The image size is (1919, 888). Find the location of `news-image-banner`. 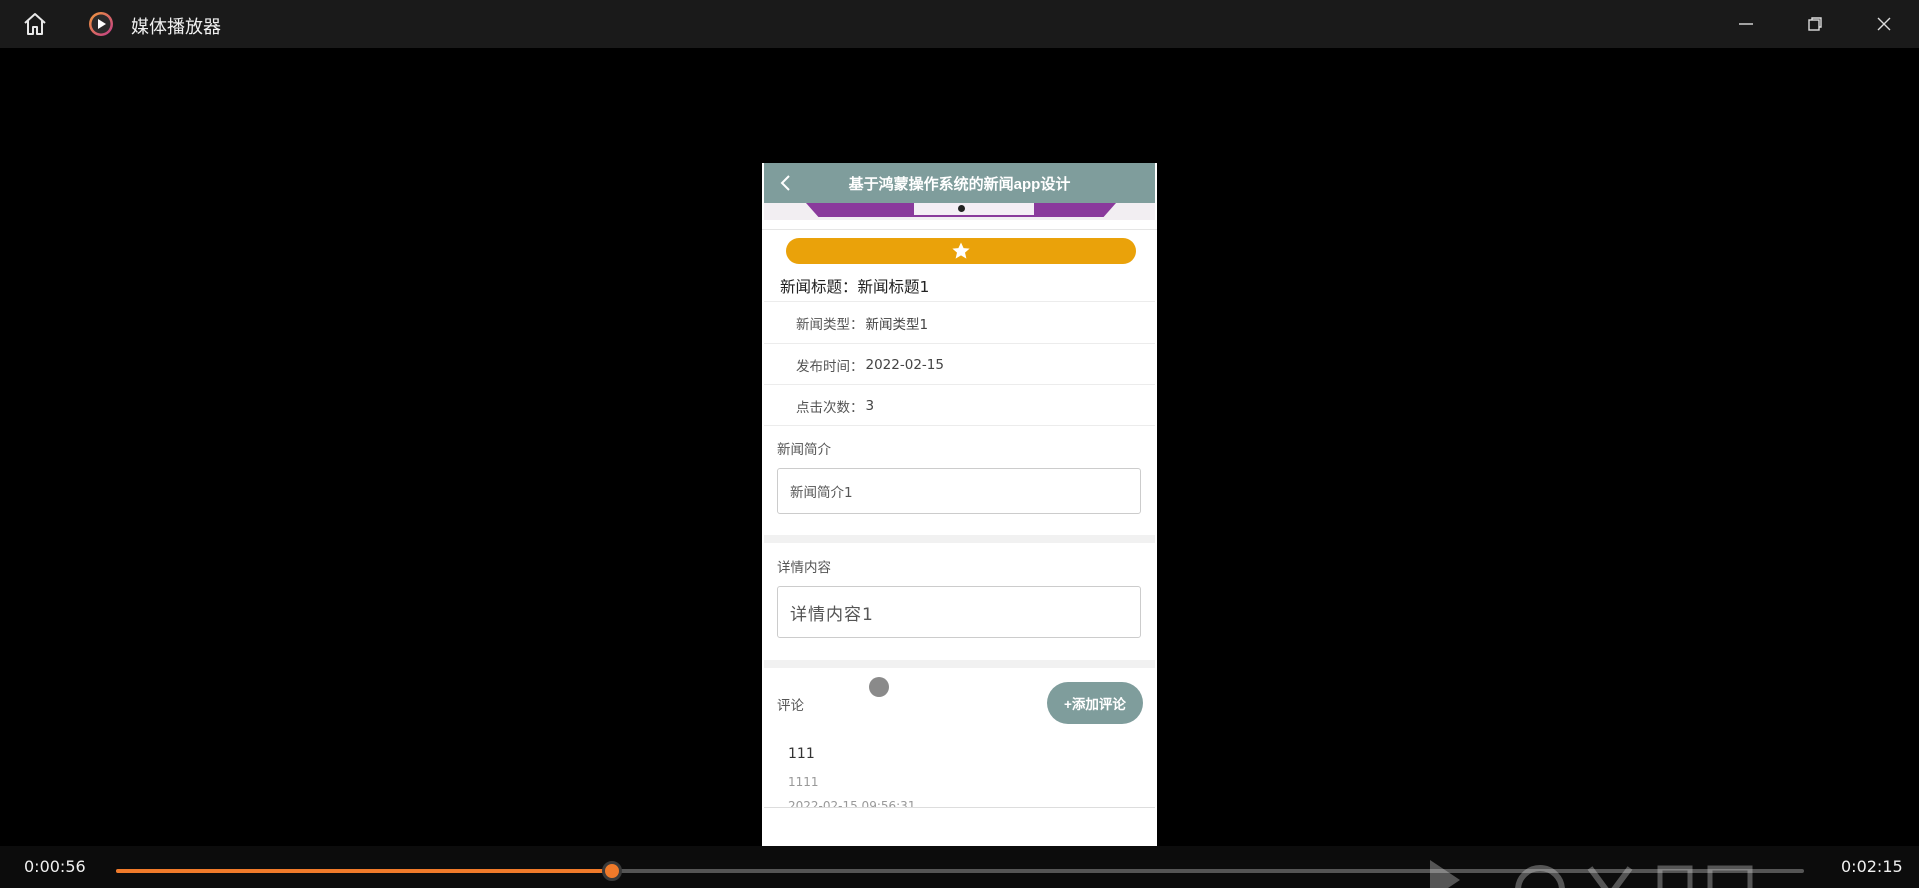

news-image-banner is located at coordinates (959, 211).